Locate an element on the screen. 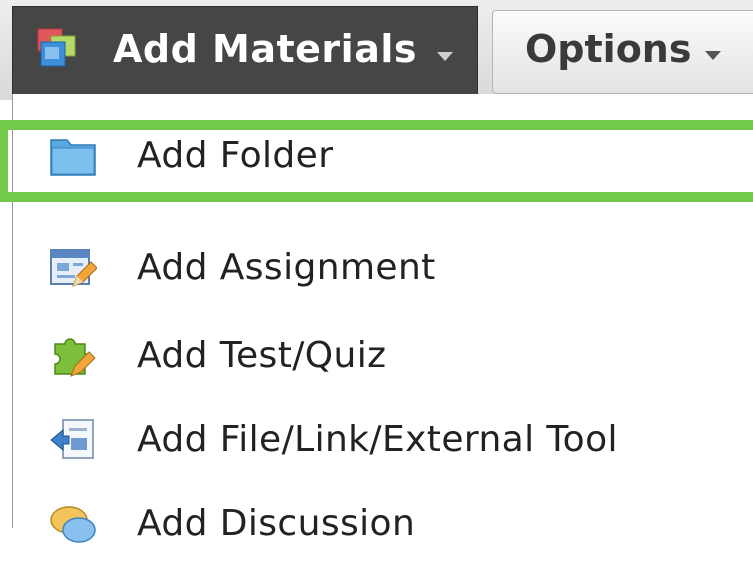  menu-item-add-file-link: Add File/Link/External Tool is located at coordinates (383, 440).